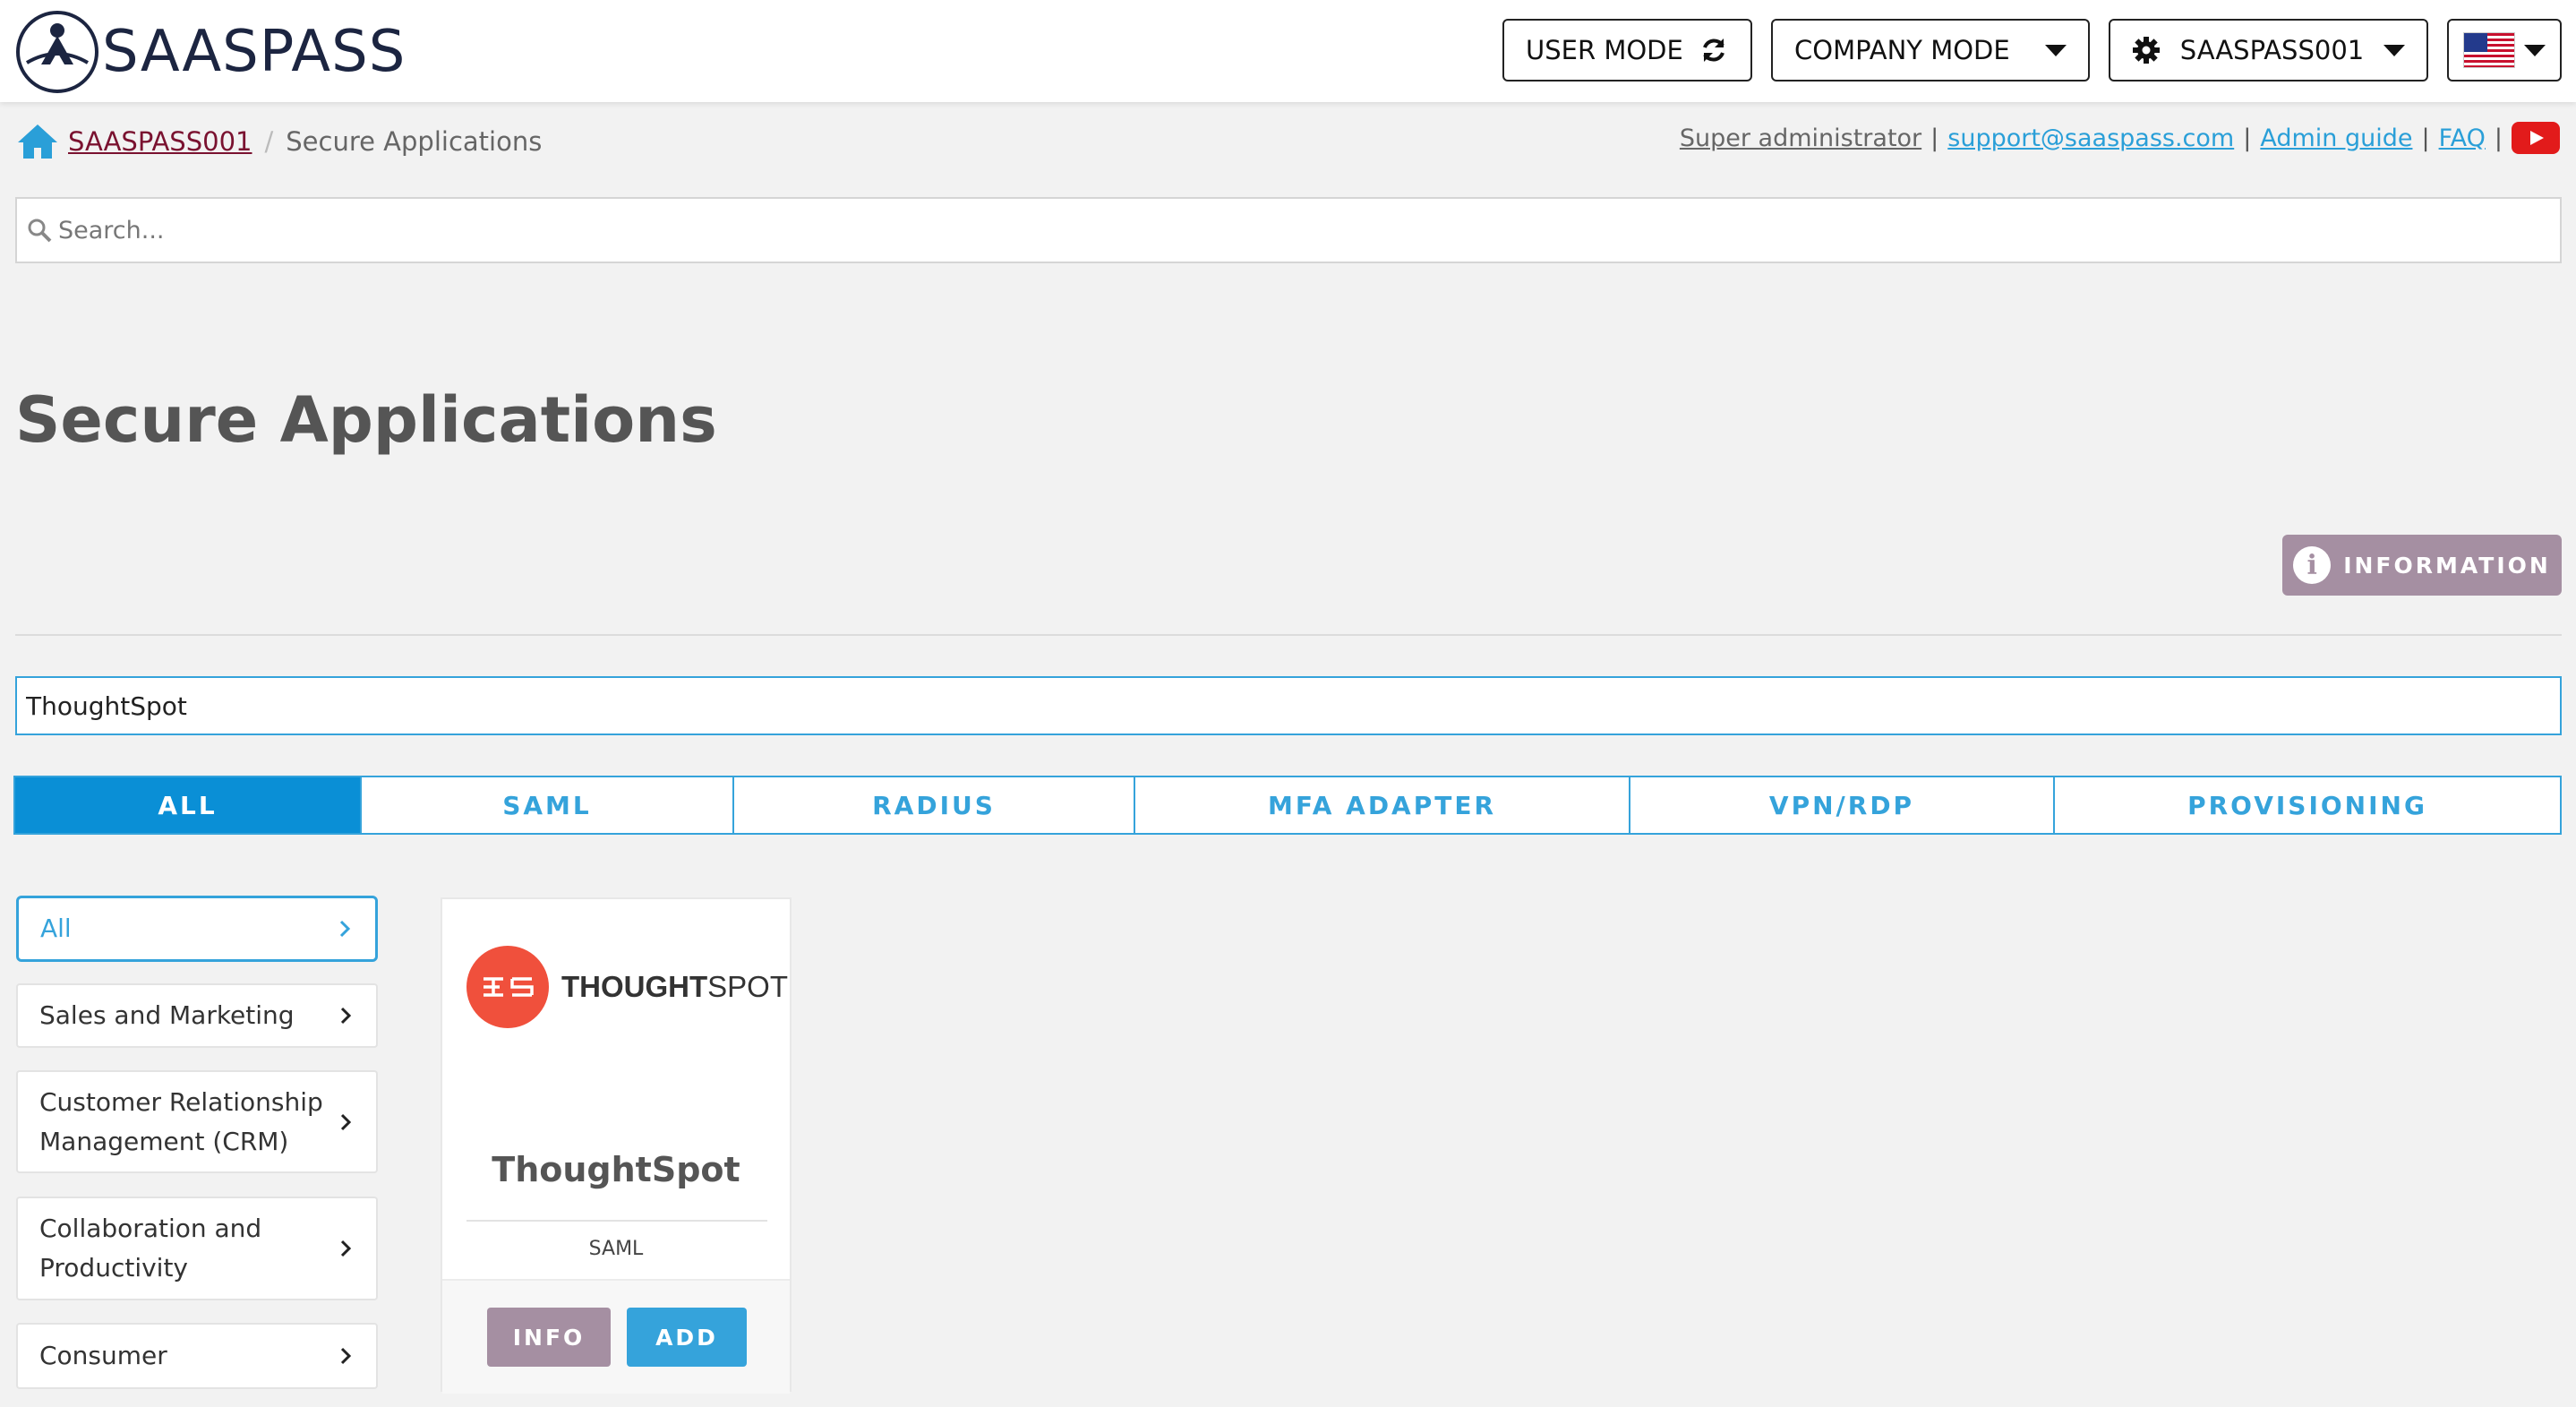  What do you see at coordinates (2307, 805) in the screenshot?
I see `tab-provisioning: PROVISIONING` at bounding box center [2307, 805].